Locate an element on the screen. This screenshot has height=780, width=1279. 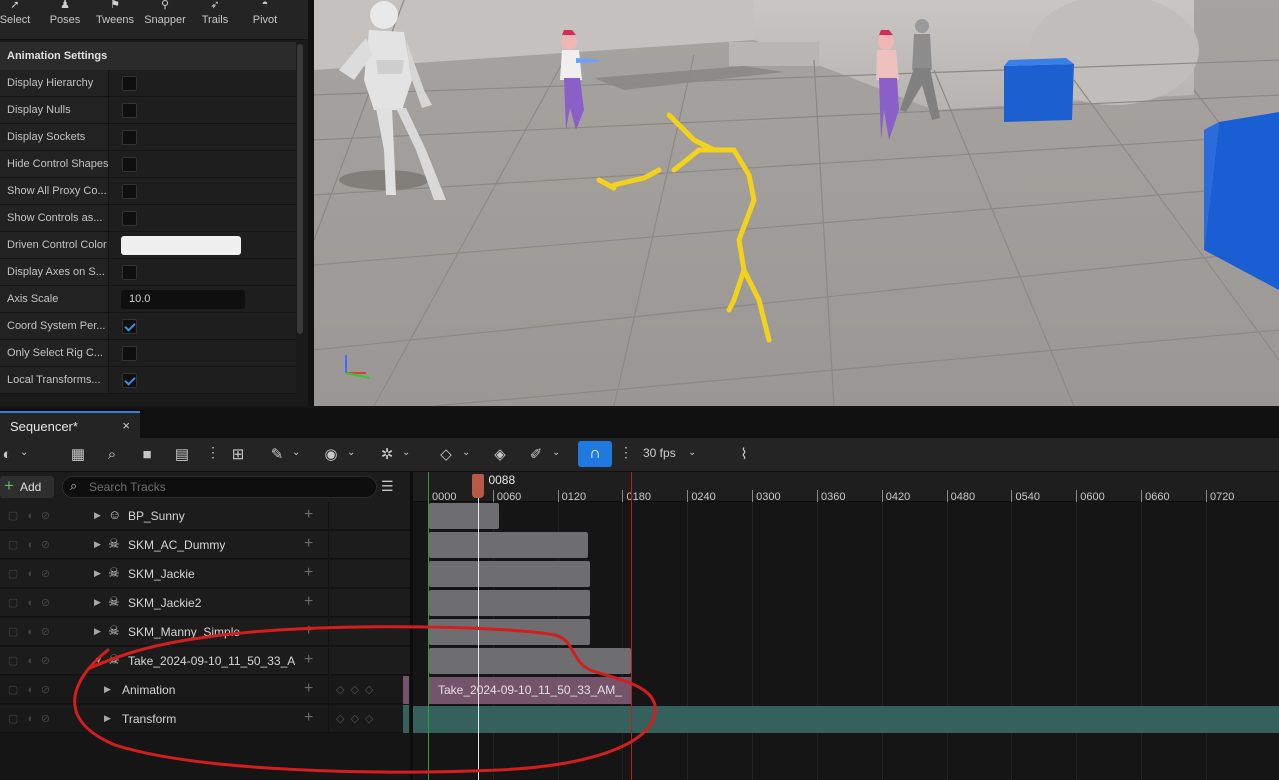
track-row: ◦▢◖⊘ ▶ ☠ SKM_Manny_Simple + is located at coordinates (205, 632).